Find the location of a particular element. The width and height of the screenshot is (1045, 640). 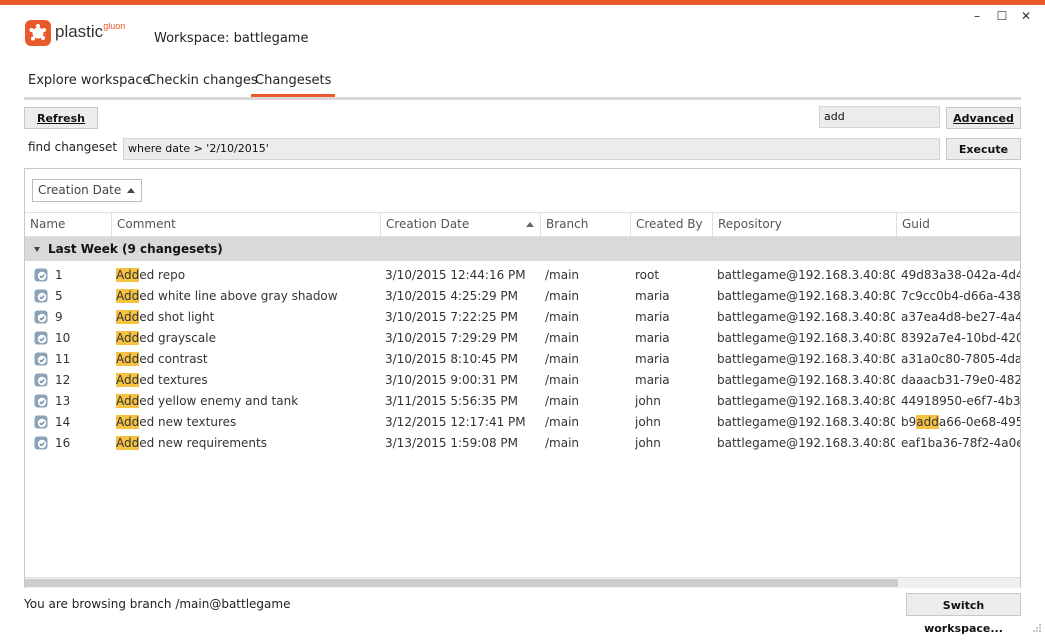

column-repository: Repository is located at coordinates (805, 224).